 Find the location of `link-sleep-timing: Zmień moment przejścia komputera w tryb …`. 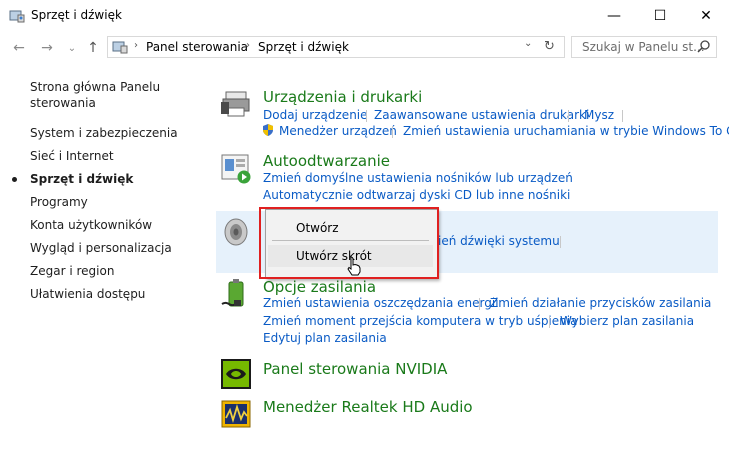

link-sleep-timing: Zmień moment przejścia komputera w tryb … is located at coordinates (420, 321).